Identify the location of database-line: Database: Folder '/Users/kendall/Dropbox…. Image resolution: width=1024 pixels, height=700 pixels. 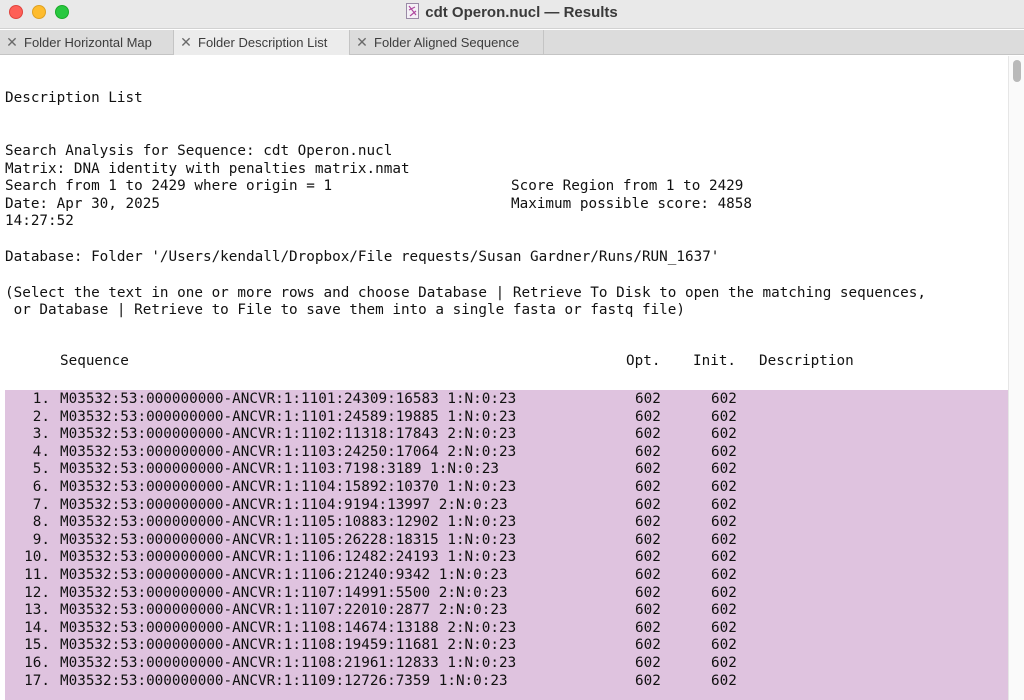
(362, 257).